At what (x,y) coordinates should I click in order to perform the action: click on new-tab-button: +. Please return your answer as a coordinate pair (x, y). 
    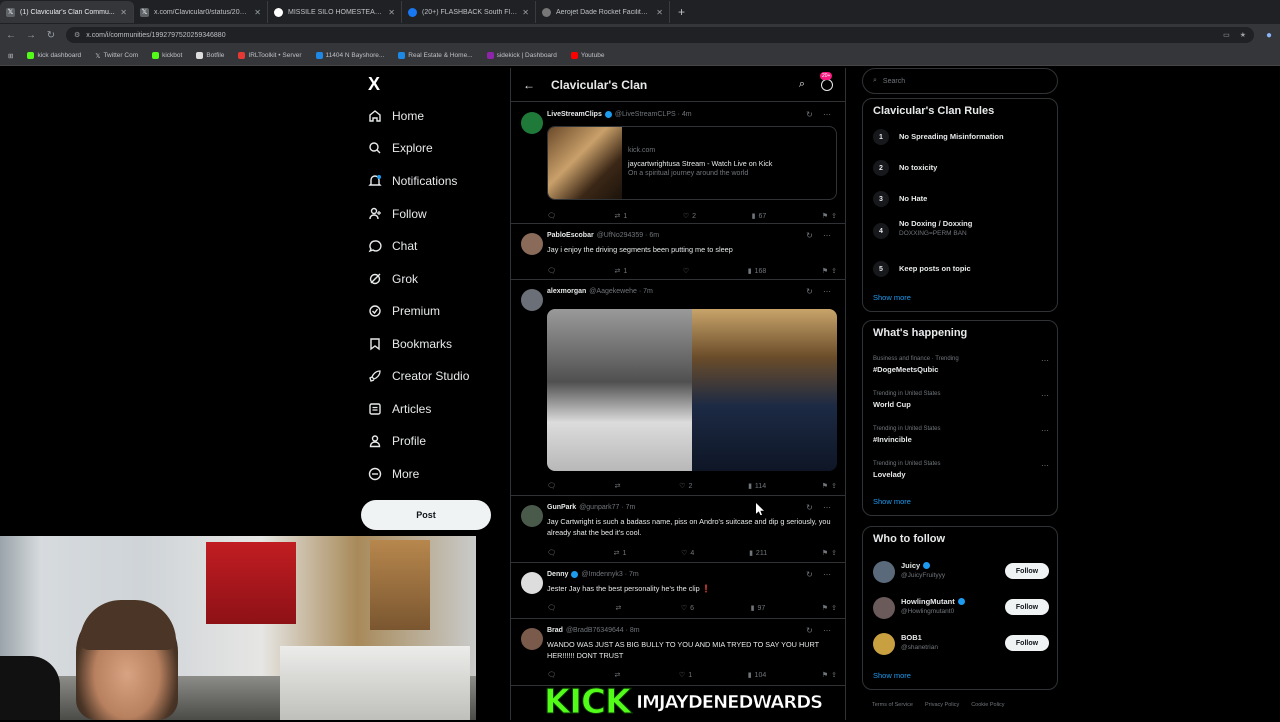
    Looking at the image, I should click on (681, 12).